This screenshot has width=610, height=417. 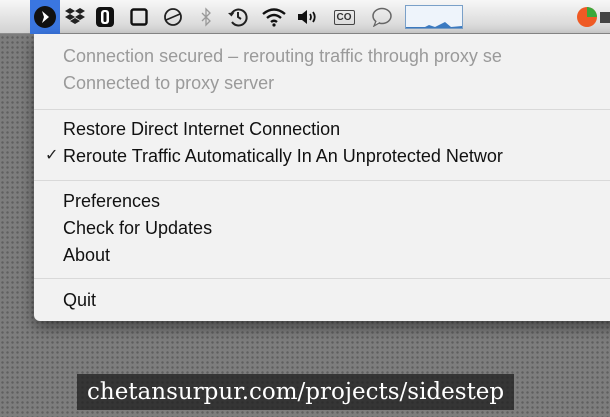 I want to click on timer-icon, so click(x=173, y=17).